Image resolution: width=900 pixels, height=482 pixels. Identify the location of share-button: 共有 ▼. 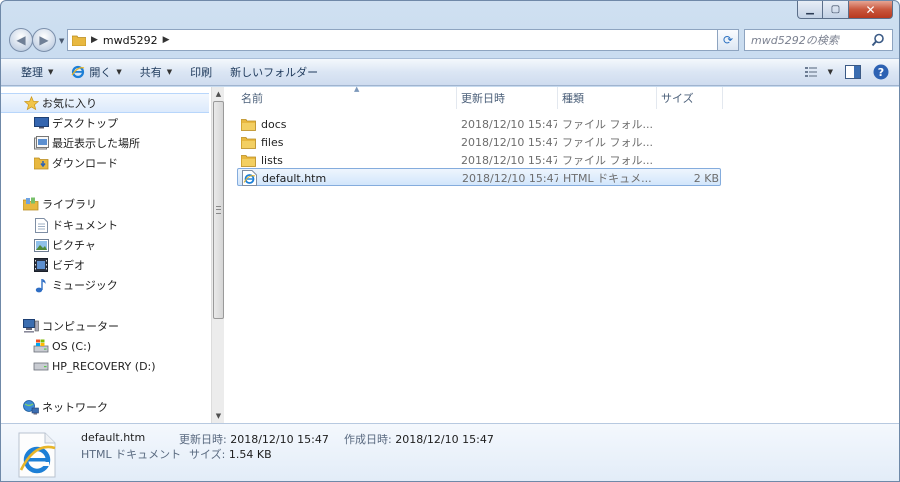
(156, 72).